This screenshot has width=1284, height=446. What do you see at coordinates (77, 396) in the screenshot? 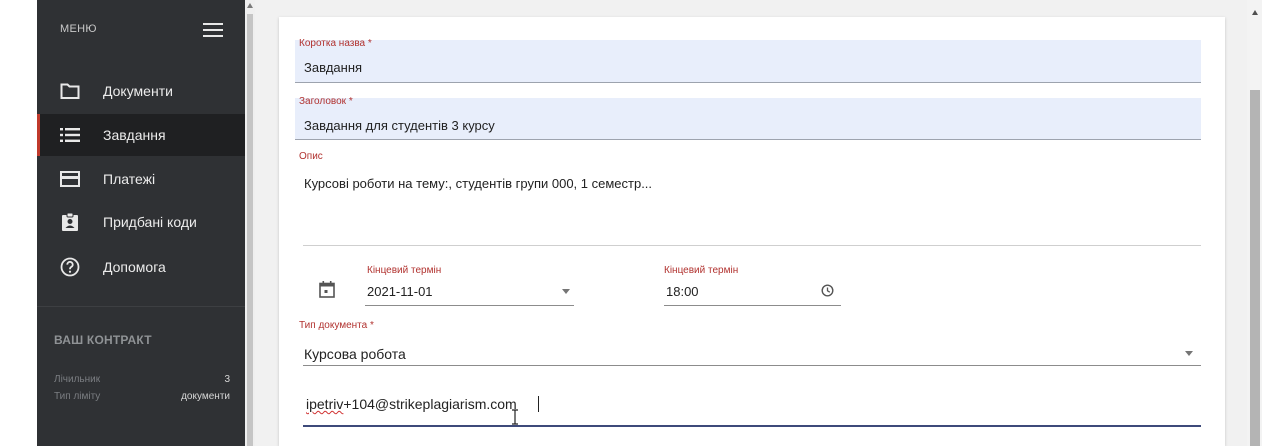
I see `contract-limit-label: Тип ліміту` at bounding box center [77, 396].